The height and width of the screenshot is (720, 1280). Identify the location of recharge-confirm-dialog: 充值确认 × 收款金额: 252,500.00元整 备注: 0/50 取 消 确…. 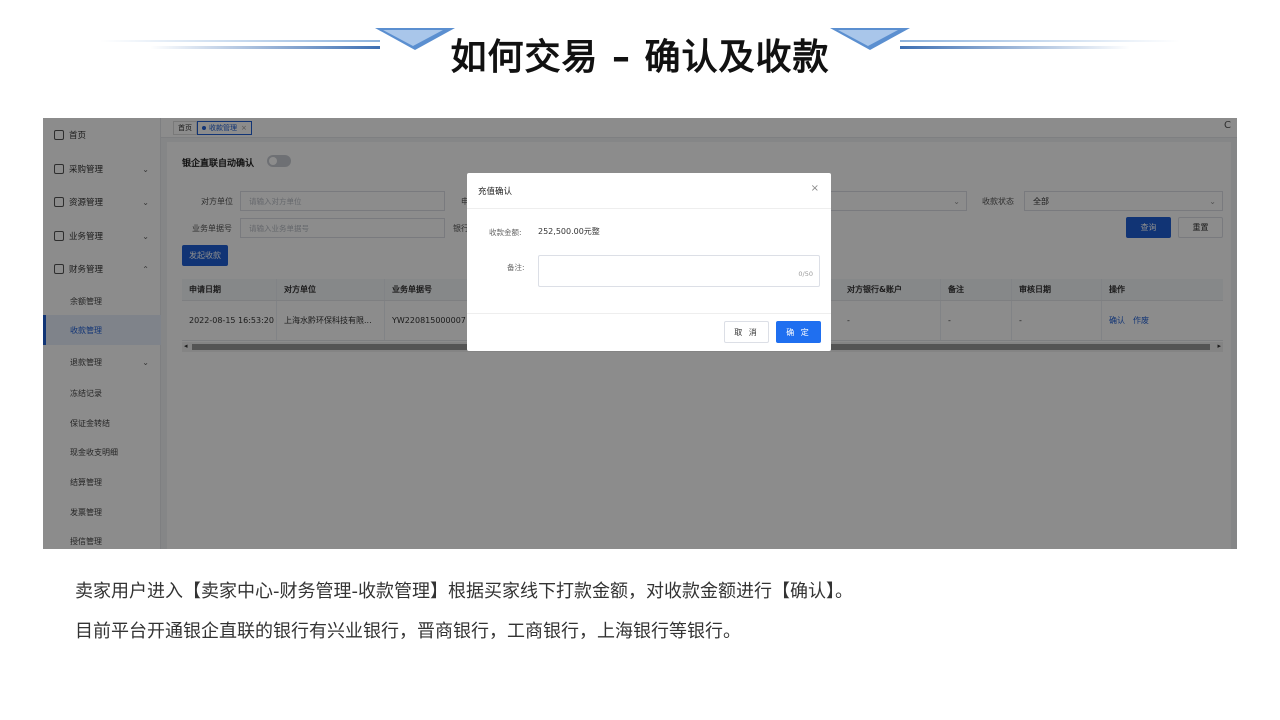
(649, 262).